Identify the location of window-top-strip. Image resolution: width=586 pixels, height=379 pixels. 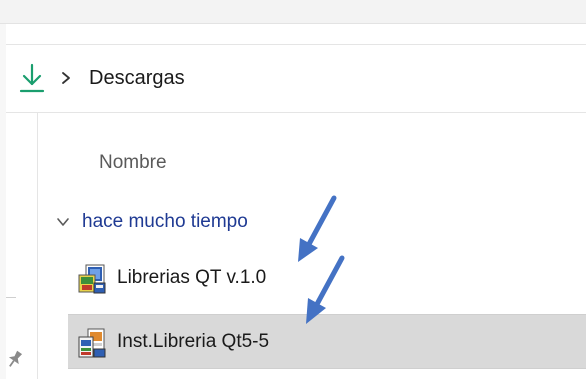
(293, 12).